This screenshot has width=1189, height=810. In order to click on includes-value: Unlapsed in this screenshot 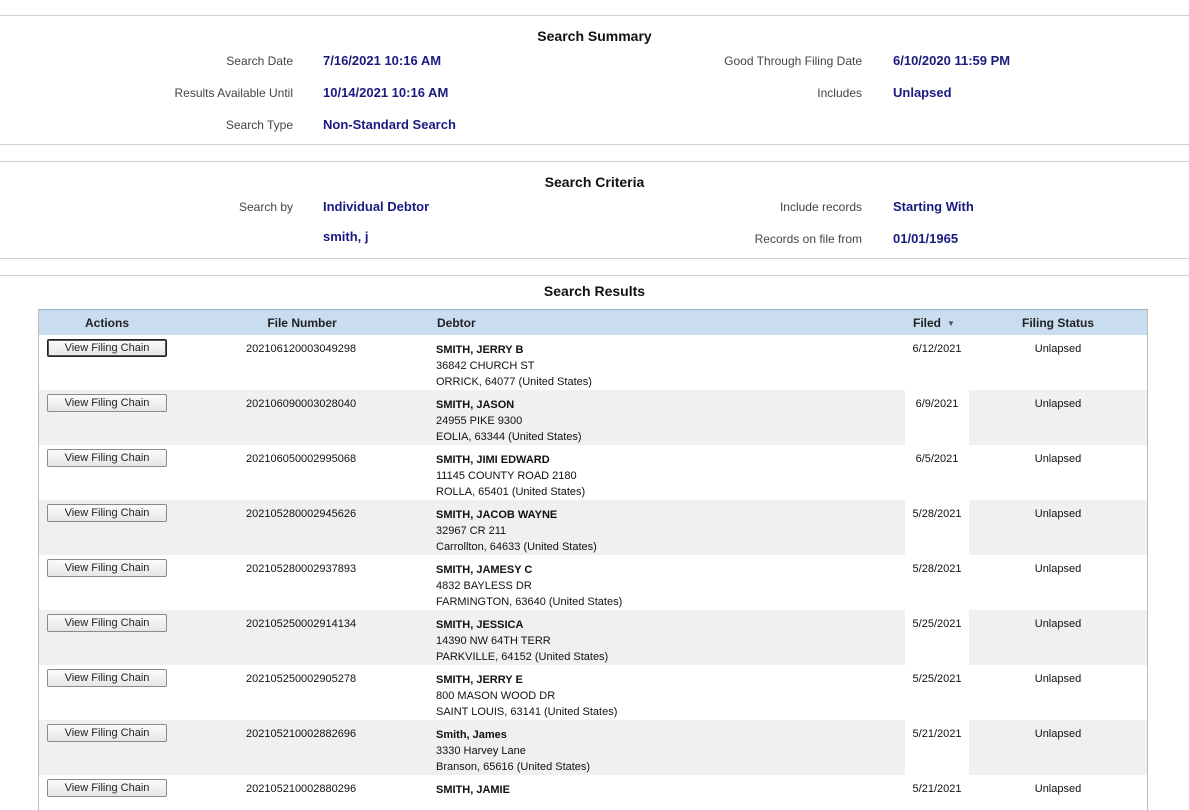, I will do `click(922, 92)`.